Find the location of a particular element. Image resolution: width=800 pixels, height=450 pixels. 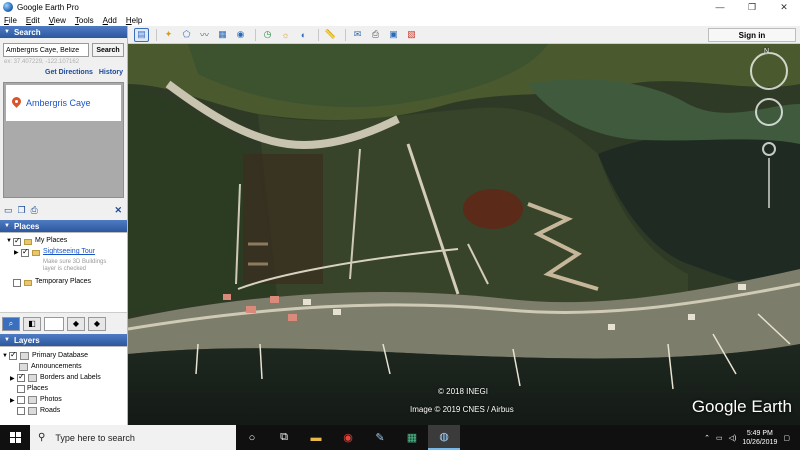

view-in-maps-icon: ▧ is located at coordinates (411, 35).